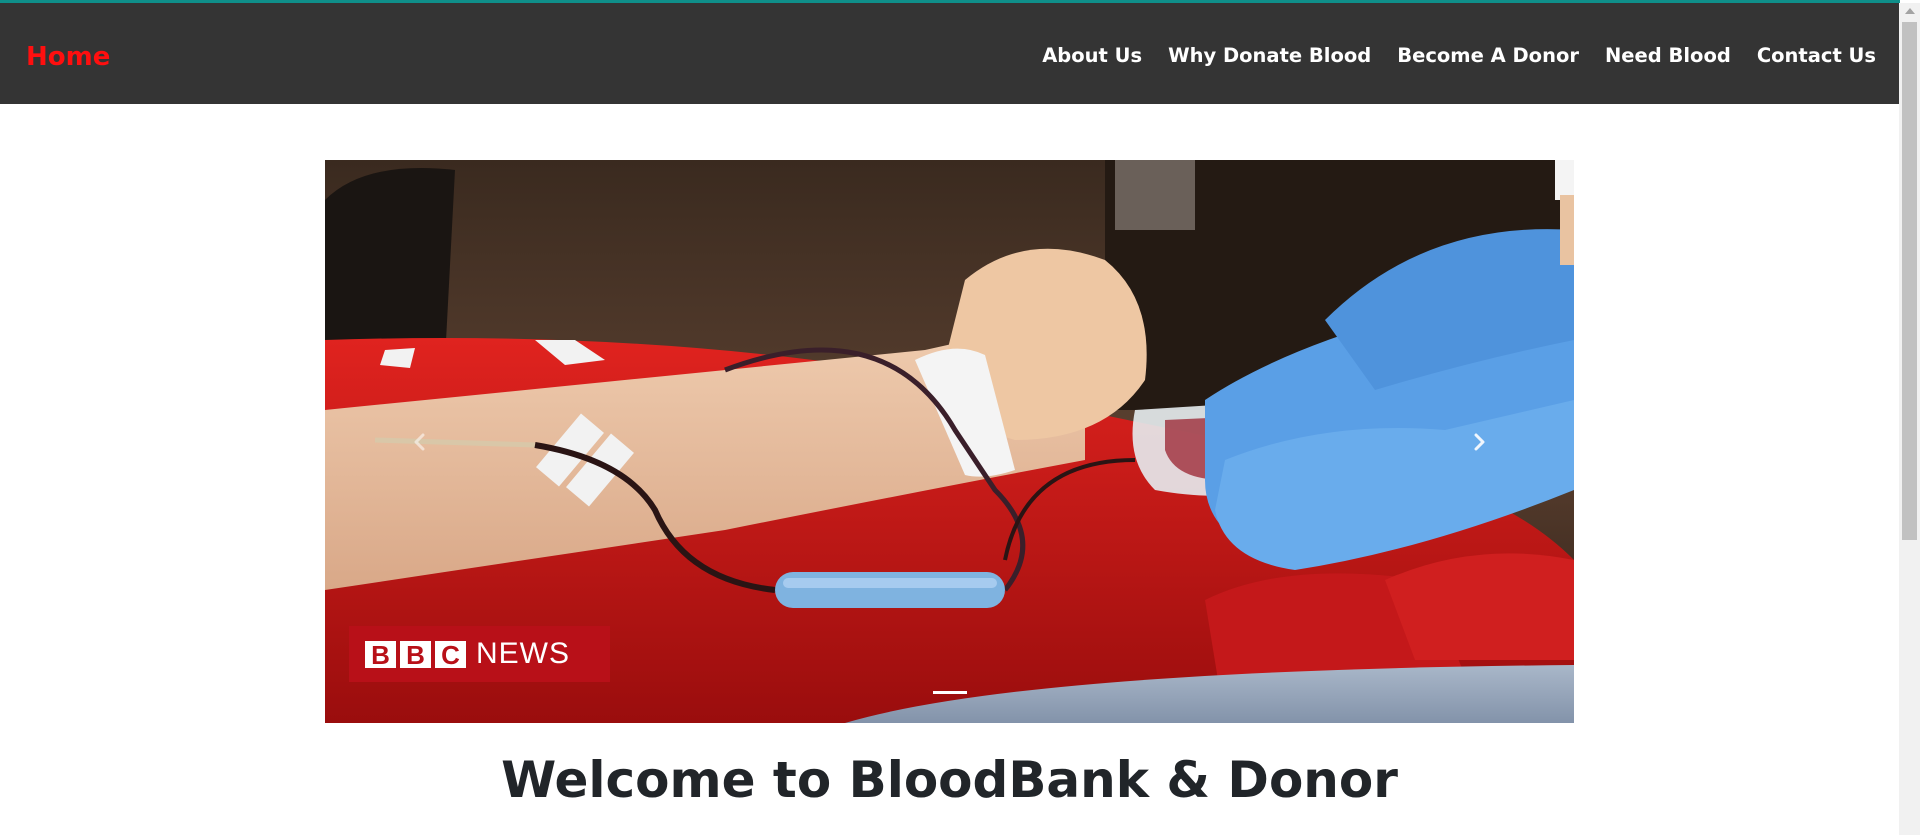  Describe the element at coordinates (1909, 13) in the screenshot. I see `scroll-up-arrow-icon` at that location.